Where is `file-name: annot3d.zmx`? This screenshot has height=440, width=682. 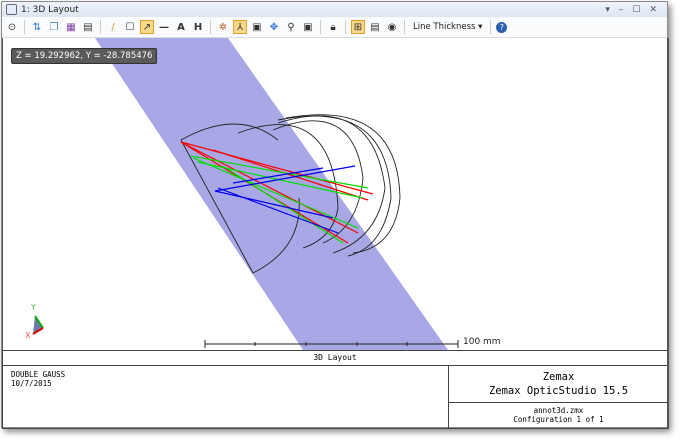 file-name: annot3d.zmx is located at coordinates (558, 410).